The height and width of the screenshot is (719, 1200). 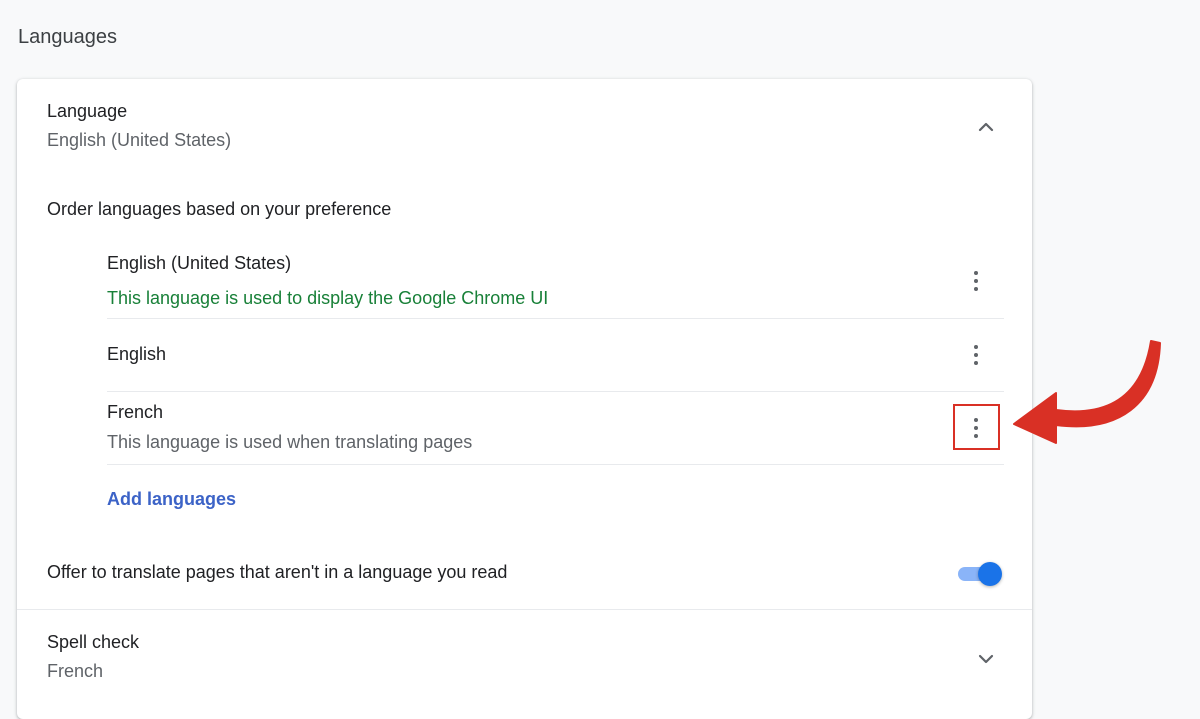 What do you see at coordinates (199, 263) in the screenshot?
I see `language-name: English (United States)` at bounding box center [199, 263].